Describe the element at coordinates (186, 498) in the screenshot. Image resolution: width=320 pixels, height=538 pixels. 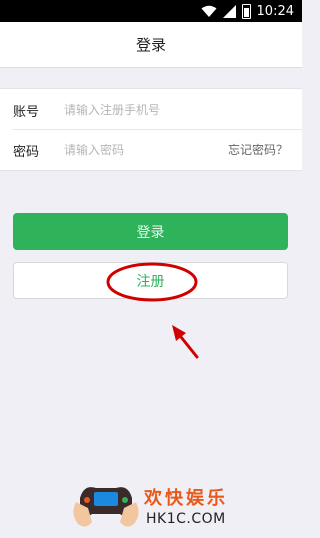
I see `watermark-cn: 欢快娱乐` at that location.